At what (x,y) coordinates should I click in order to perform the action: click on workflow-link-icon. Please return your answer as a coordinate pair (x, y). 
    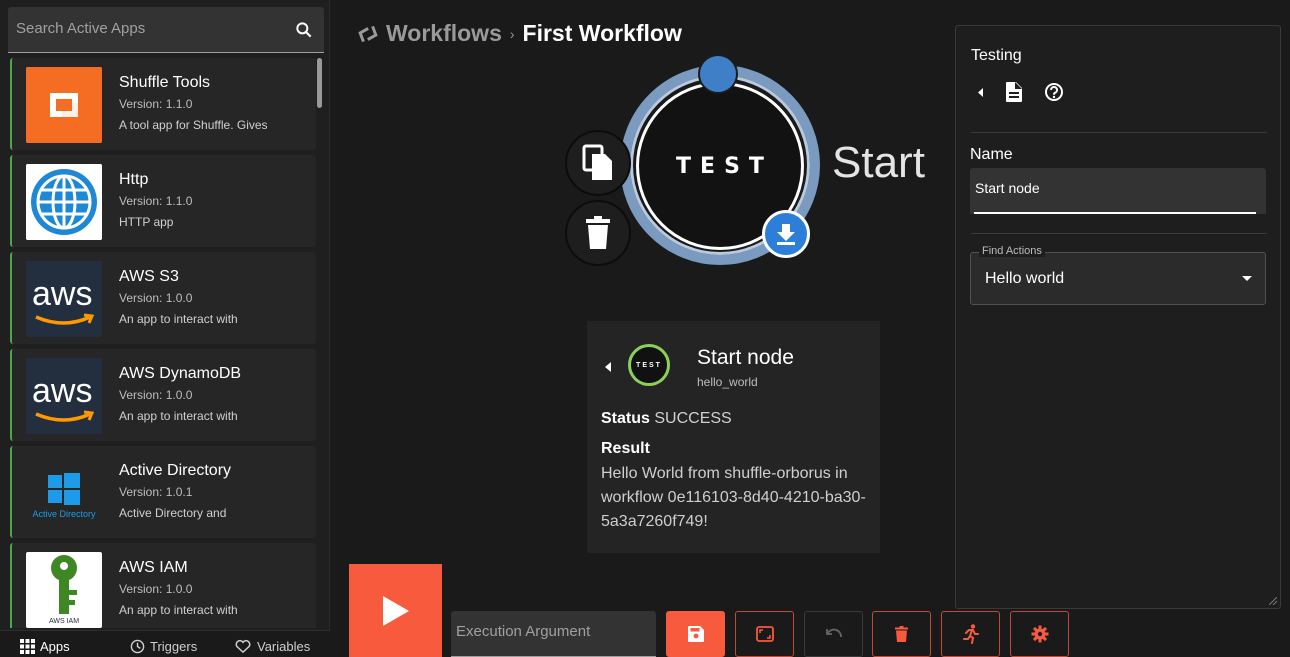
    Looking at the image, I should click on (368, 33).